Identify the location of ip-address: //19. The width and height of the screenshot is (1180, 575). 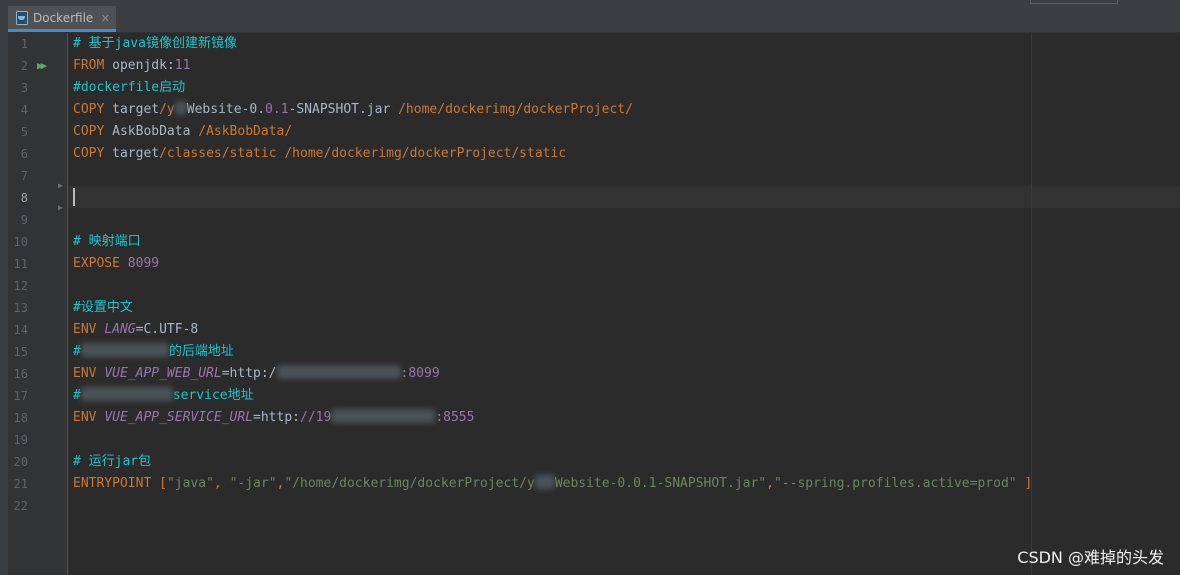
(316, 417).